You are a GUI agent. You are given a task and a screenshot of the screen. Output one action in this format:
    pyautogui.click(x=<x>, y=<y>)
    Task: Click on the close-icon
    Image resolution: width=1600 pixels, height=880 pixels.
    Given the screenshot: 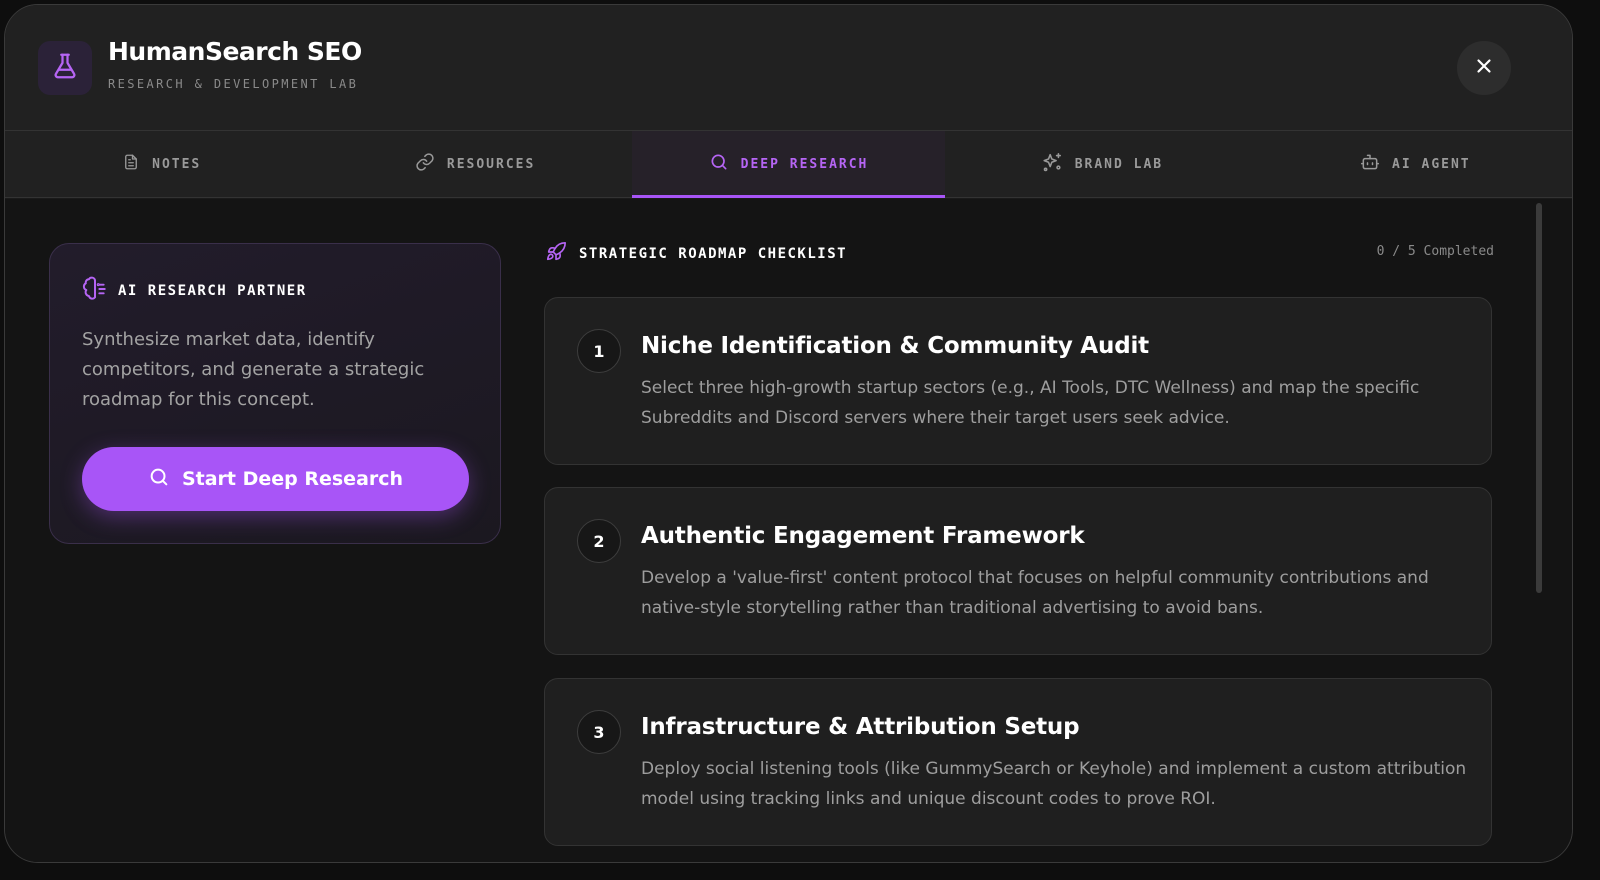 What is the action you would take?
    pyautogui.click(x=1484, y=68)
    